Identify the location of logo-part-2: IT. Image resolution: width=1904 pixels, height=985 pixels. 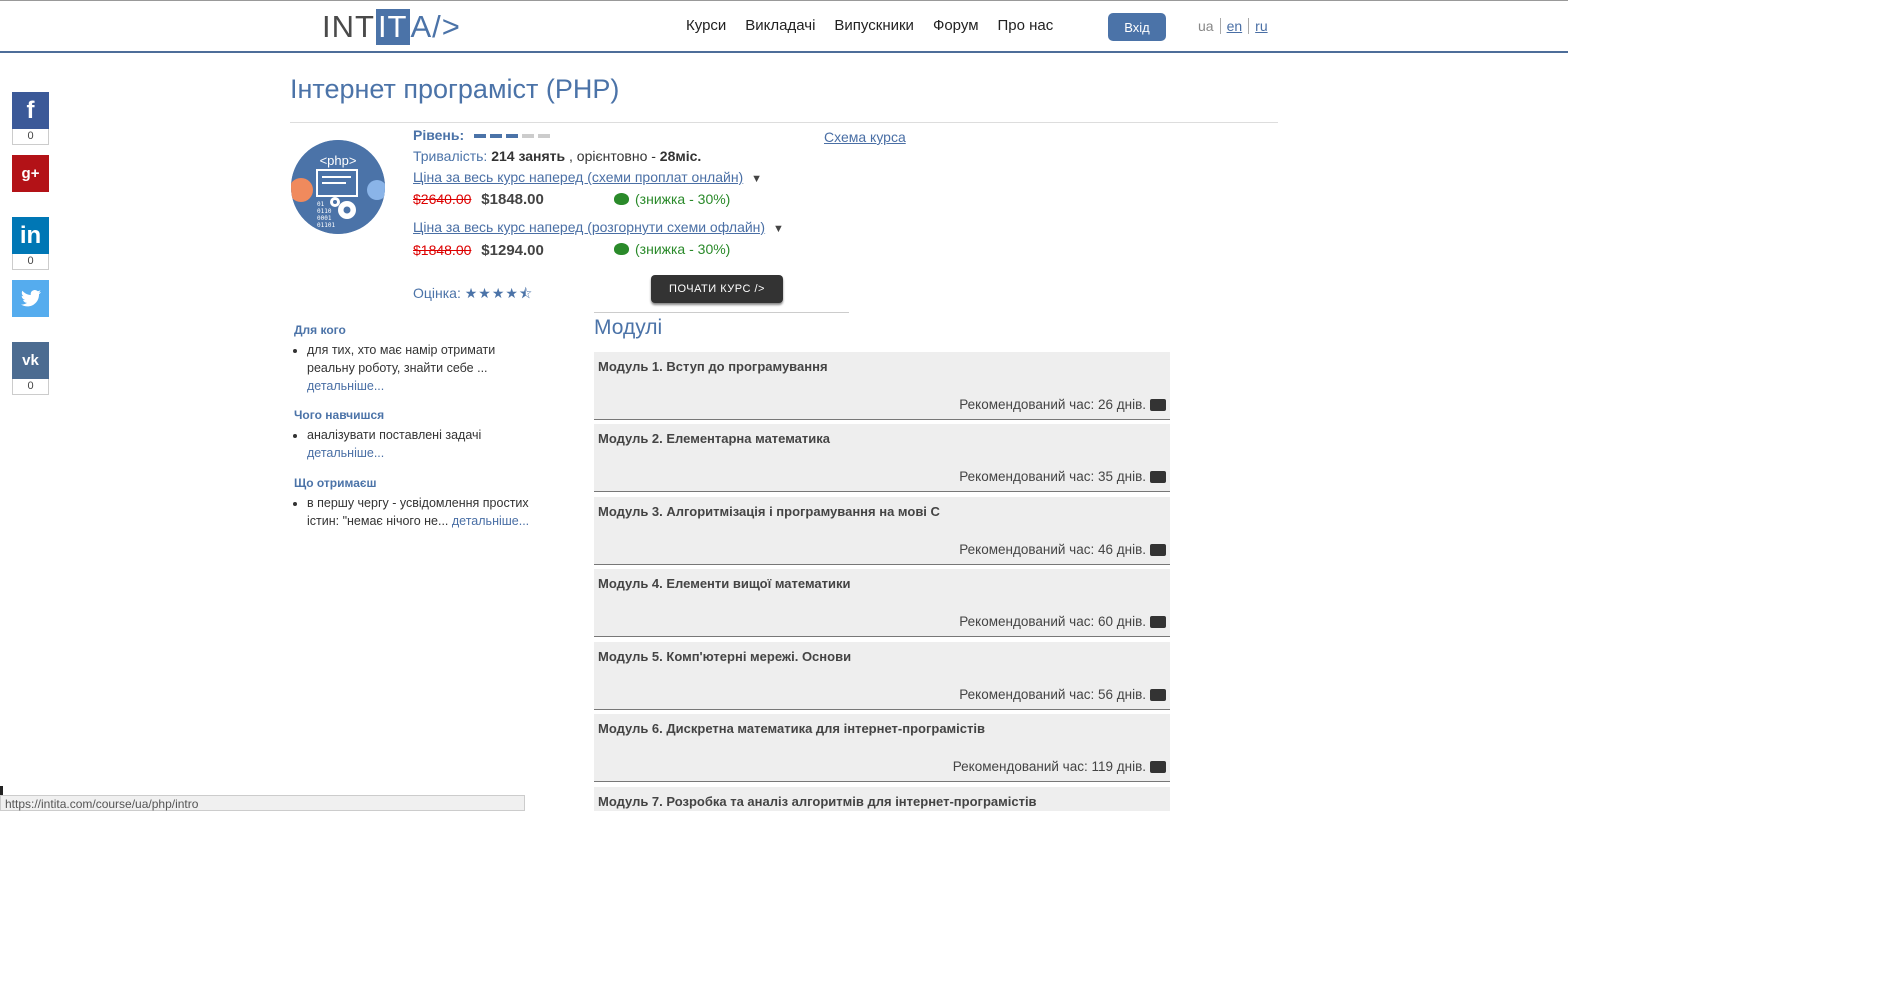
(392, 27).